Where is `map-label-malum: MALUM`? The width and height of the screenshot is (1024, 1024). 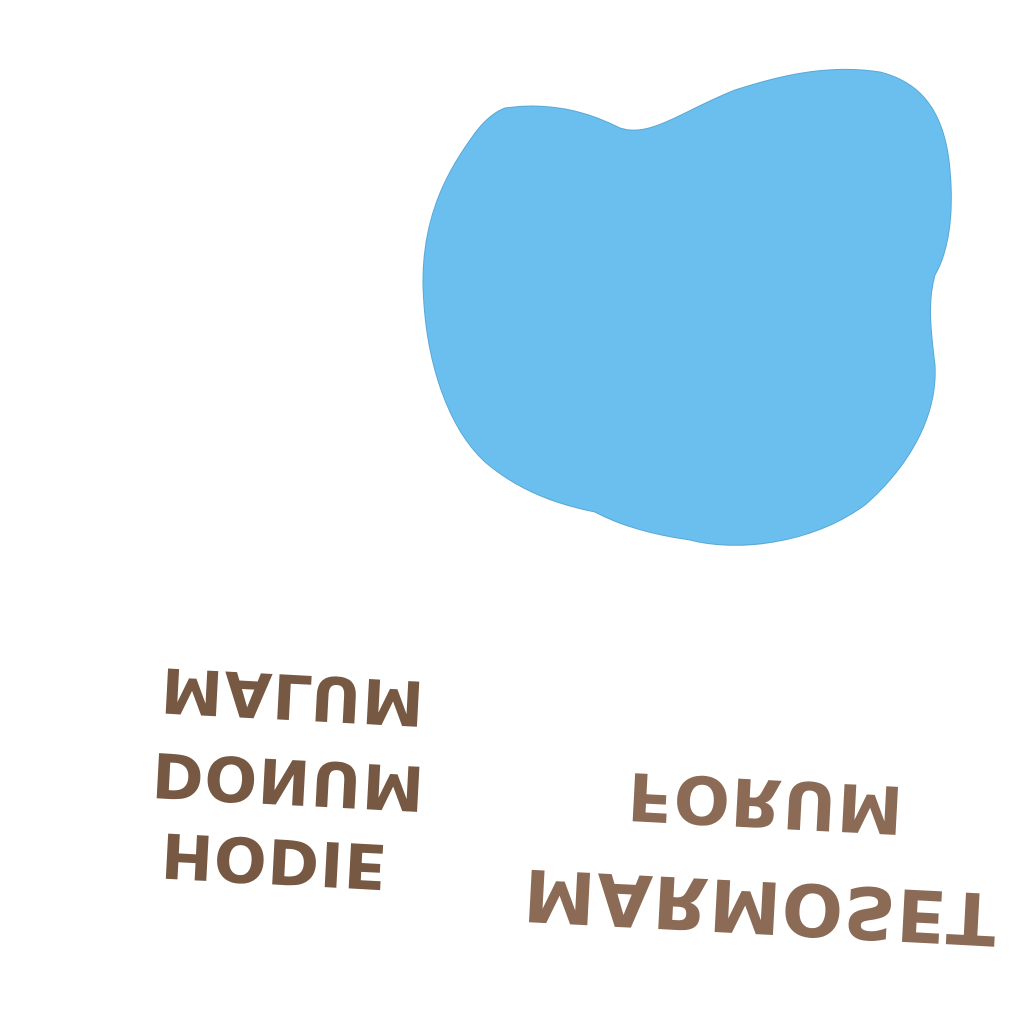 map-label-malum: MALUM is located at coordinates (292, 696).